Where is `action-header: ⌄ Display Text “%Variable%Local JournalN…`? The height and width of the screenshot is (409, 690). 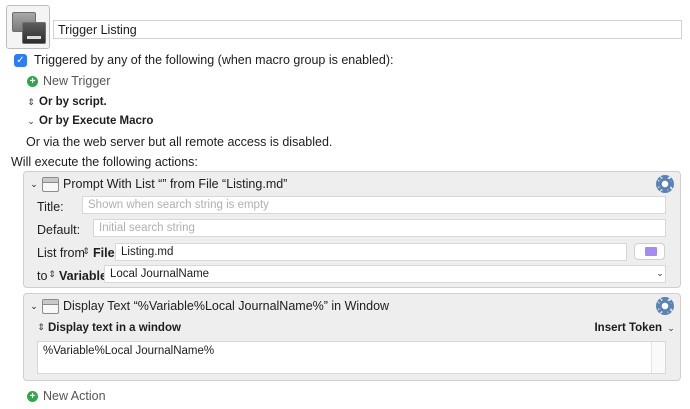
action-header: ⌄ Display Text “%Variable%Local JournalN… is located at coordinates (352, 306).